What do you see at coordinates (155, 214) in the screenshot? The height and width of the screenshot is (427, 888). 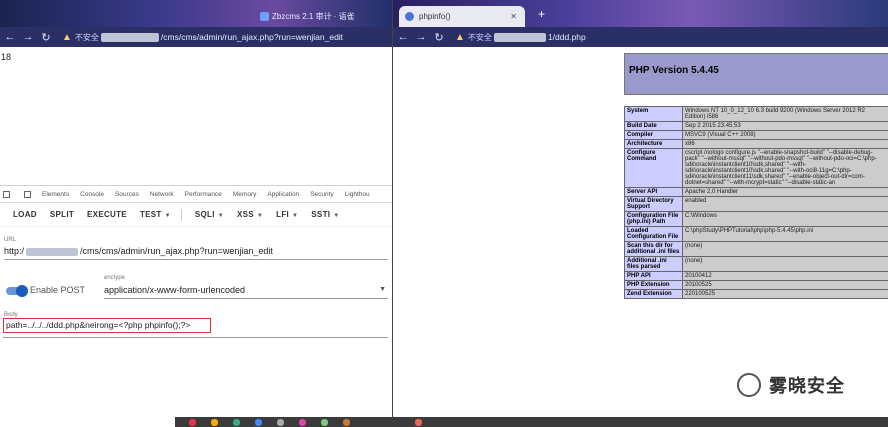 I see `test-menu: TEST ▼` at bounding box center [155, 214].